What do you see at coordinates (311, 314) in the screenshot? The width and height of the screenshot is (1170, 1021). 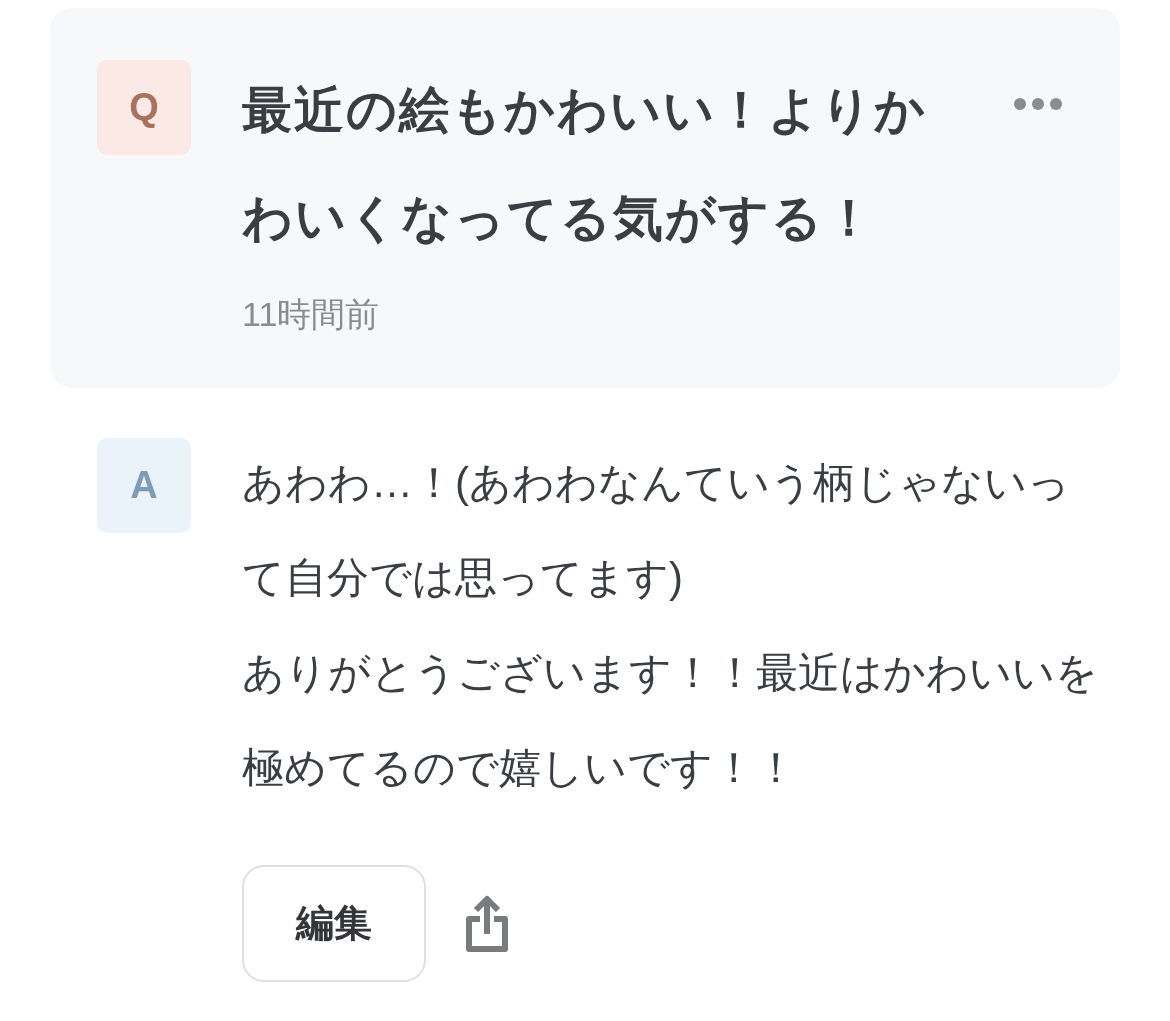 I see `question-time: 11時間前` at bounding box center [311, 314].